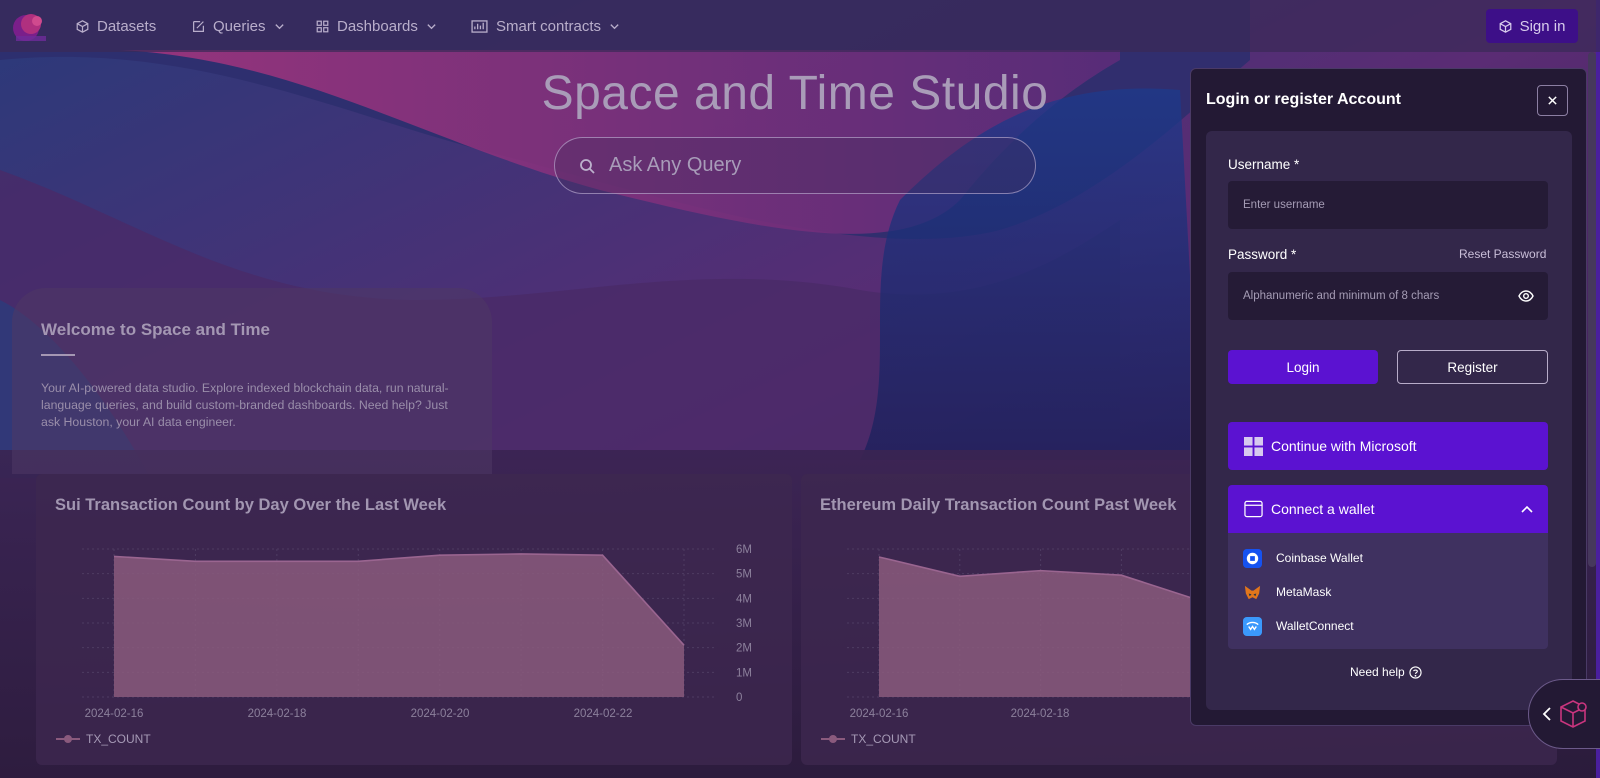 The height and width of the screenshot is (778, 1600). I want to click on y-tick-label: 2M, so click(744, 649).